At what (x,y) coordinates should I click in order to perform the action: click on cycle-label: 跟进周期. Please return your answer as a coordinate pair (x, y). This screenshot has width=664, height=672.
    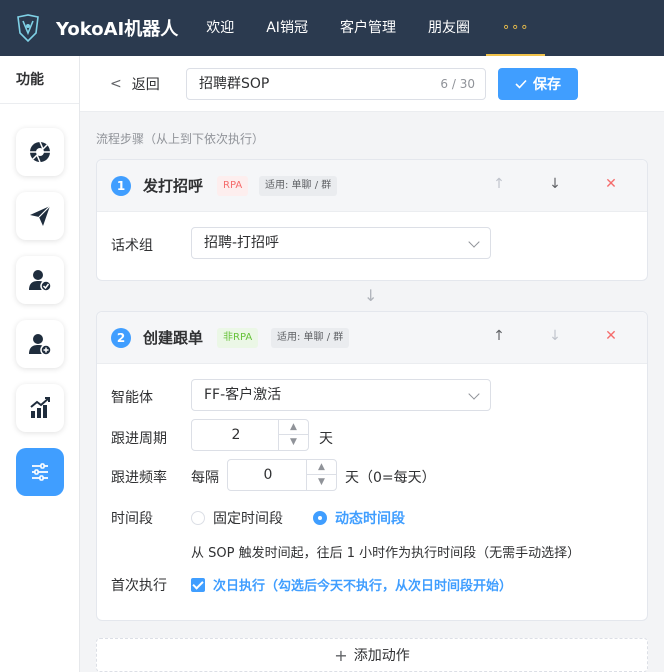
    Looking at the image, I should click on (139, 439).